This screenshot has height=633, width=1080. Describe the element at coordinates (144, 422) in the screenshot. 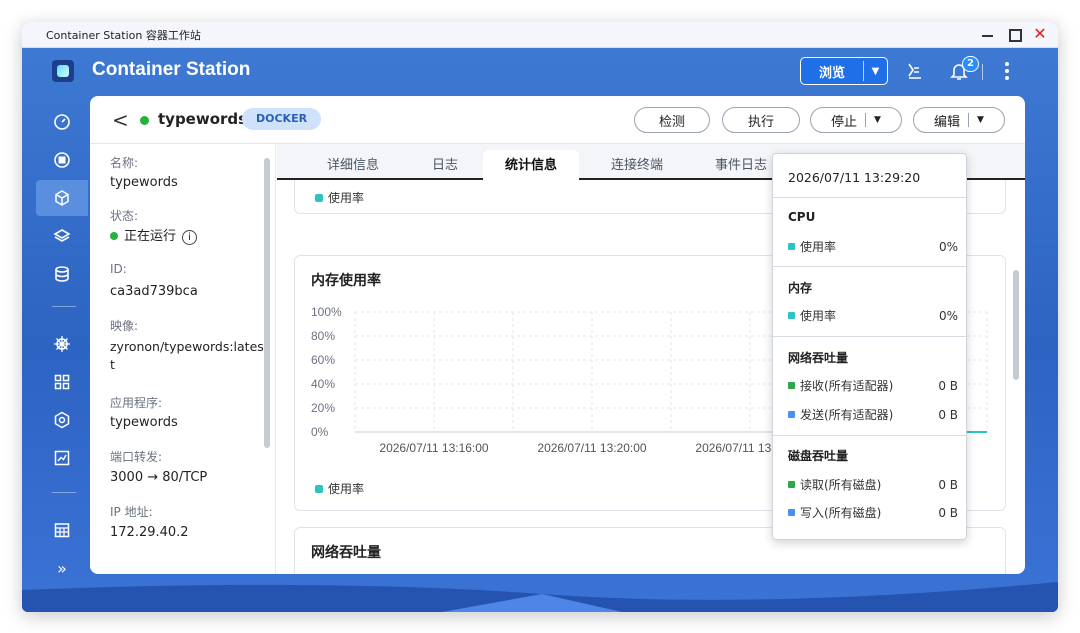

I see `application-value: typewords` at that location.